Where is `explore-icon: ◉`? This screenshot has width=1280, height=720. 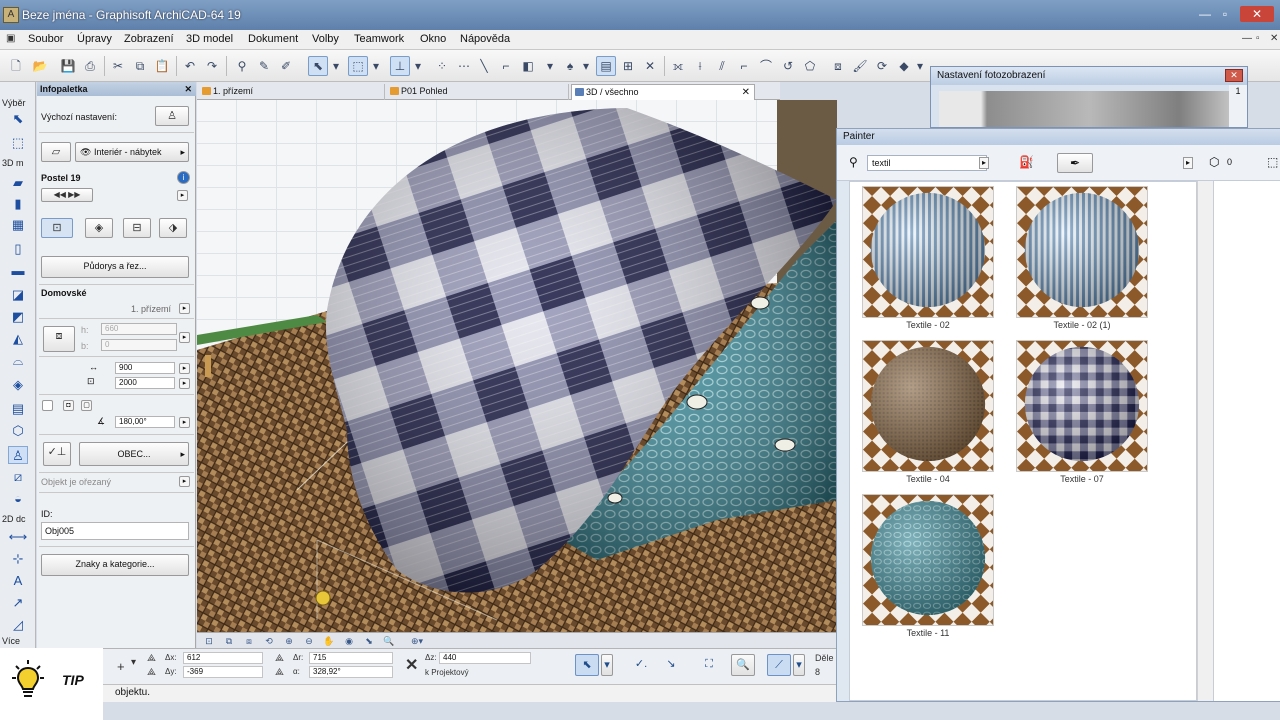 explore-icon: ◉ is located at coordinates (349, 641).